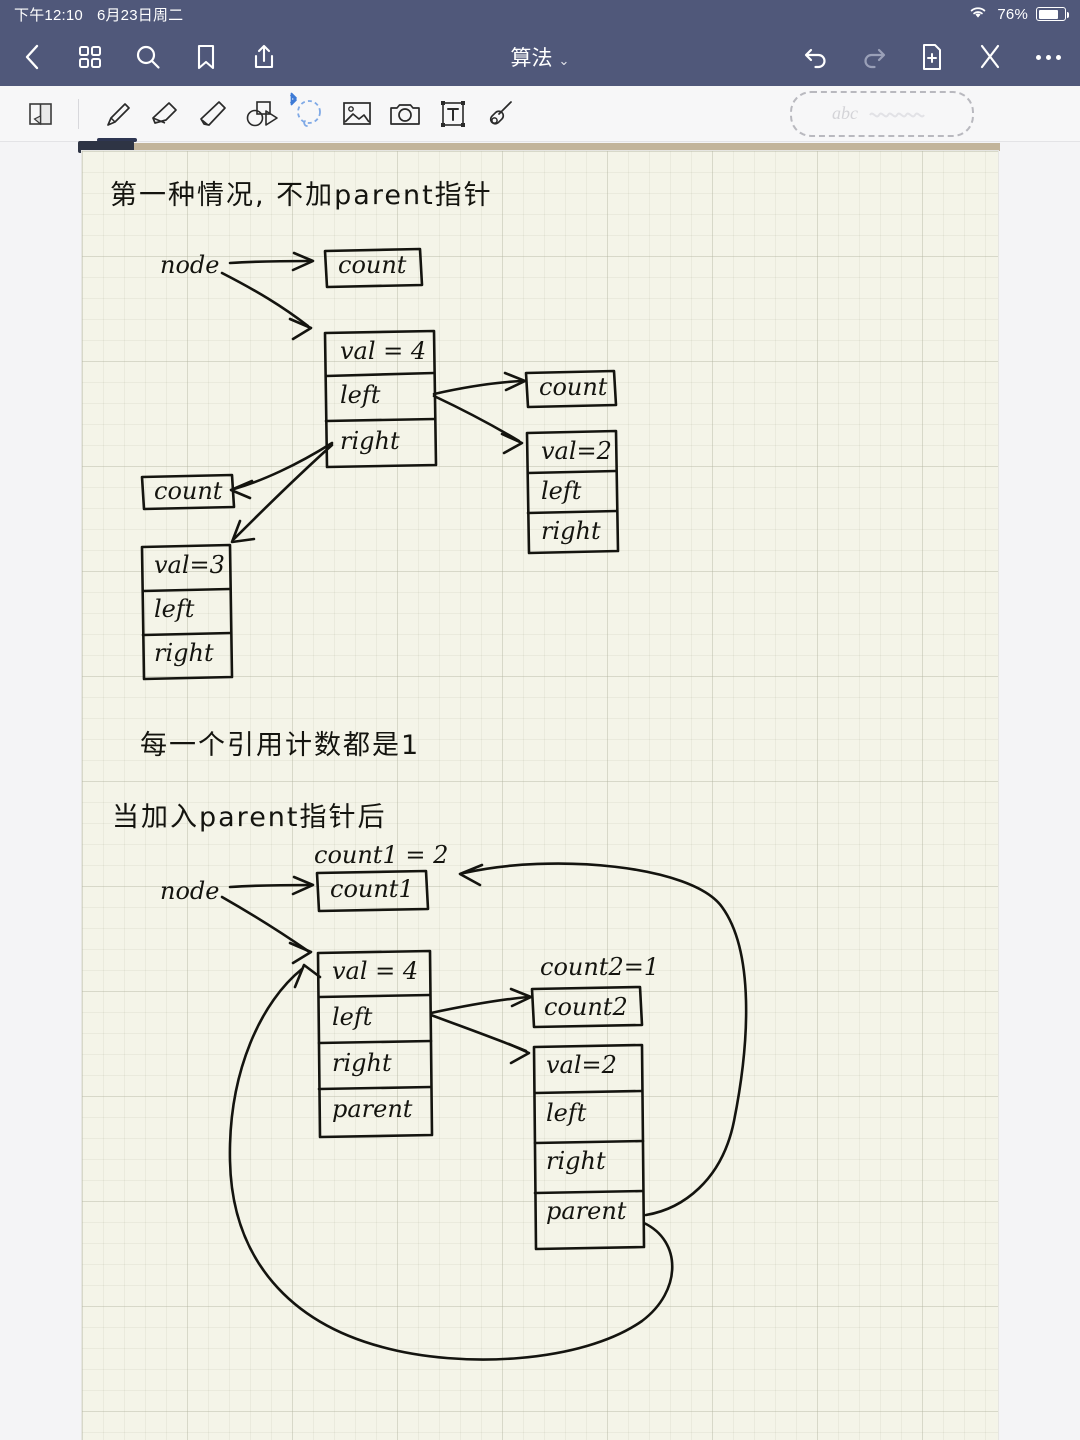 The image size is (1080, 1440). What do you see at coordinates (117, 115) in the screenshot?
I see `pen-icon` at bounding box center [117, 115].